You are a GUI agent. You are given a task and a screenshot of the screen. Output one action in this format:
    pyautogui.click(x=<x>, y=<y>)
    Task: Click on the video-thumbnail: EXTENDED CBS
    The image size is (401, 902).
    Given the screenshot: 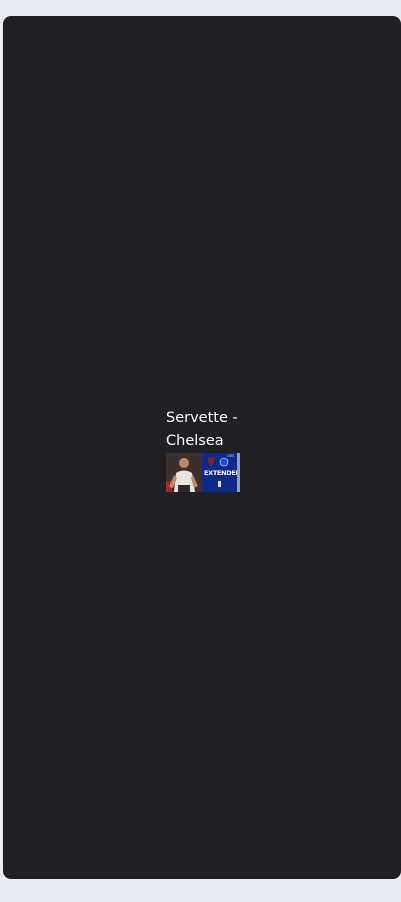 What is the action you would take?
    pyautogui.click(x=203, y=472)
    